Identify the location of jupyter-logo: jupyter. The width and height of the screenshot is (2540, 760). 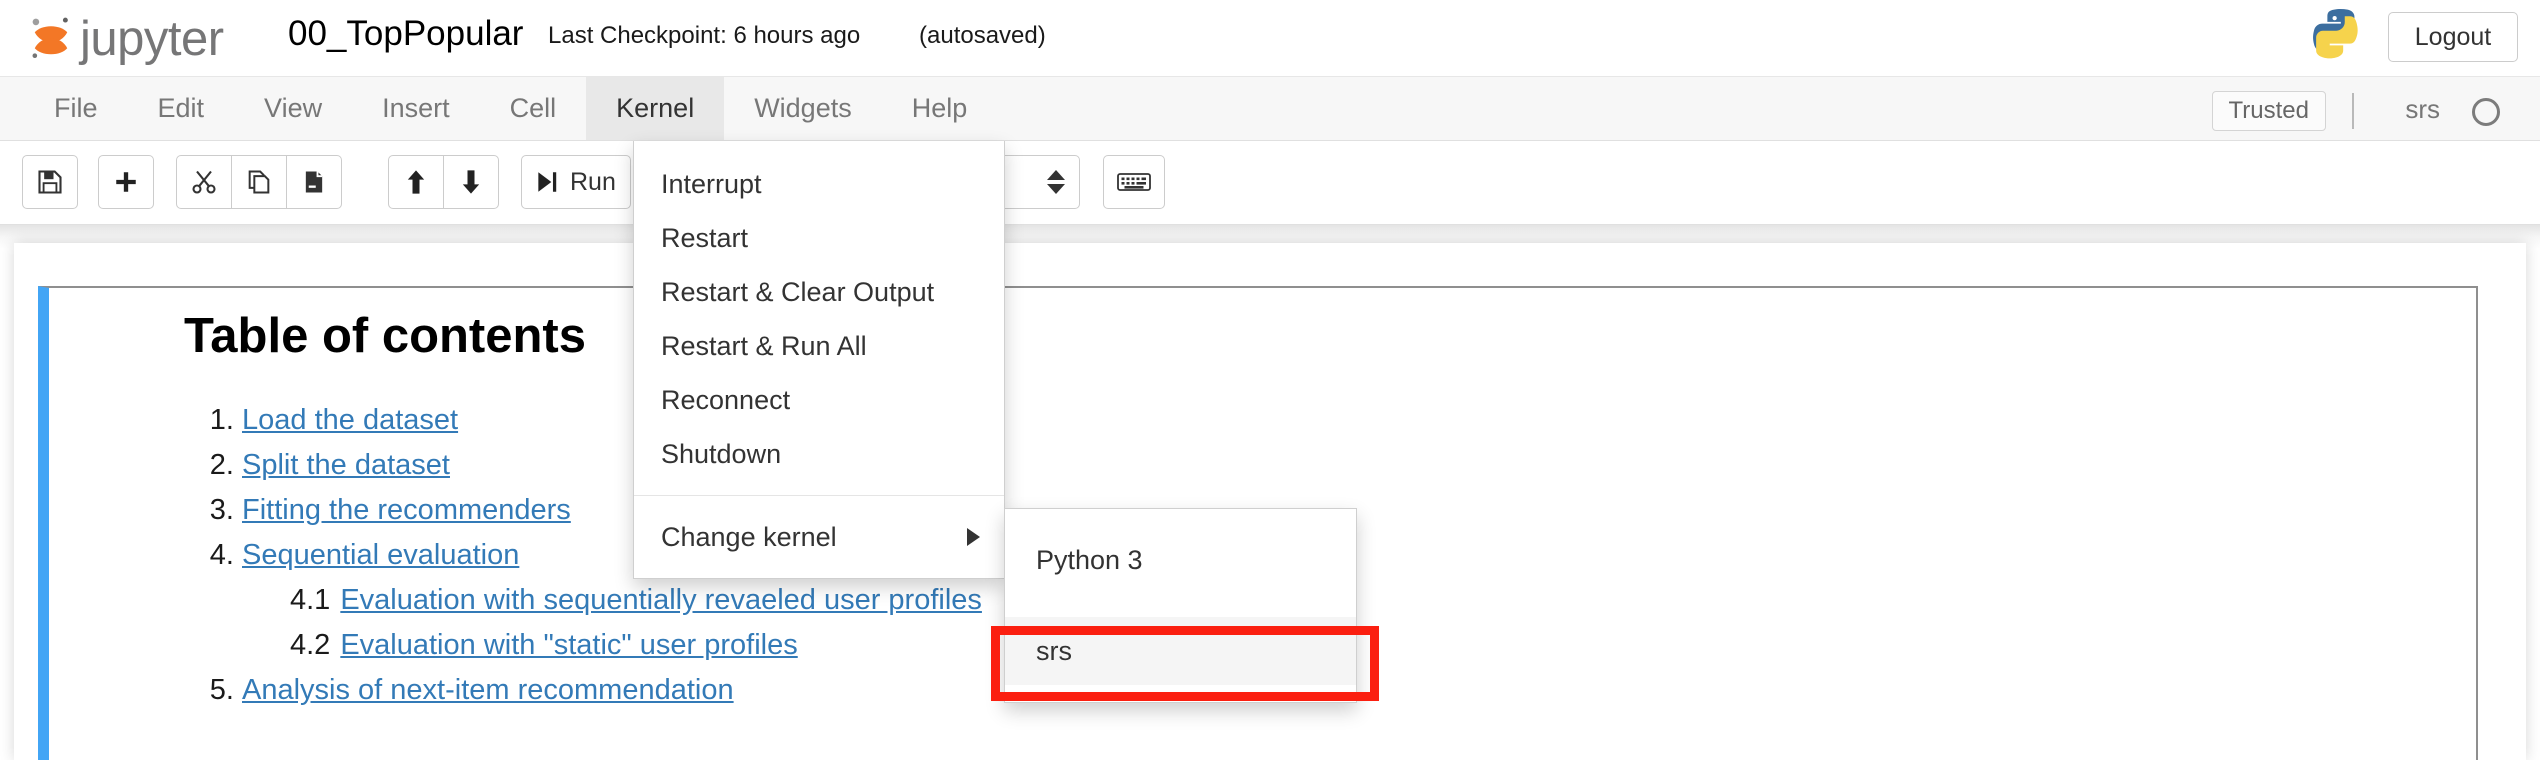
(126, 37).